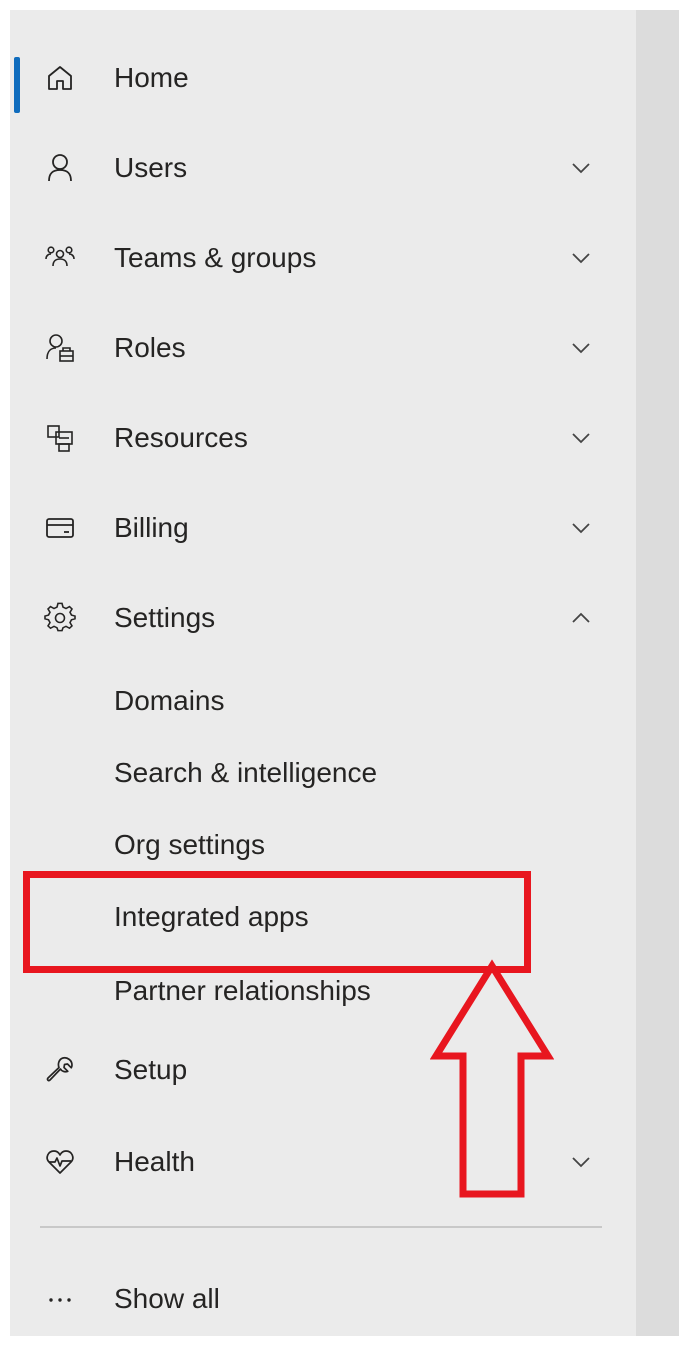  What do you see at coordinates (581, 618) in the screenshot?
I see `chevron-up-icon` at bounding box center [581, 618].